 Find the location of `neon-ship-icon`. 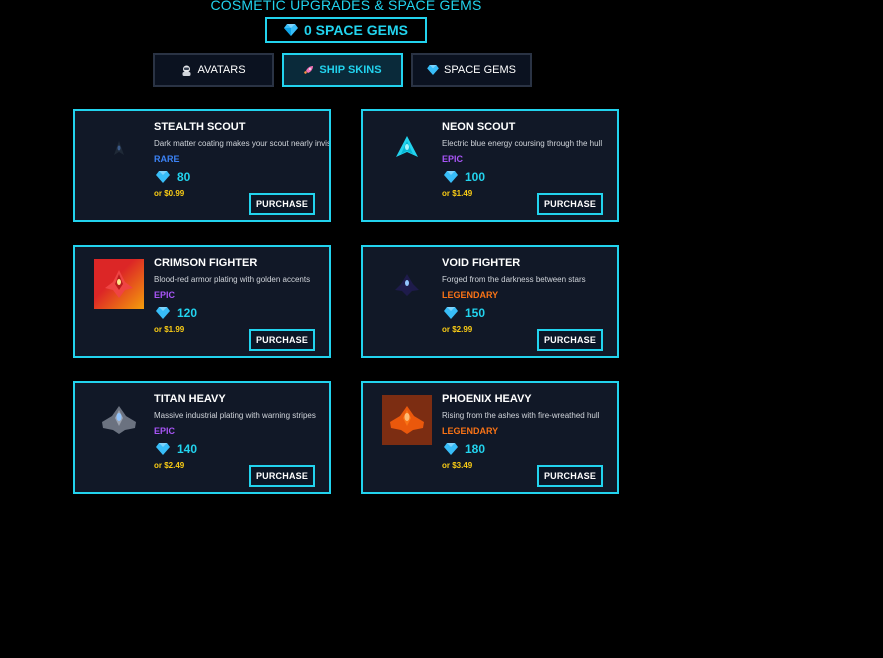

neon-ship-icon is located at coordinates (407, 148).